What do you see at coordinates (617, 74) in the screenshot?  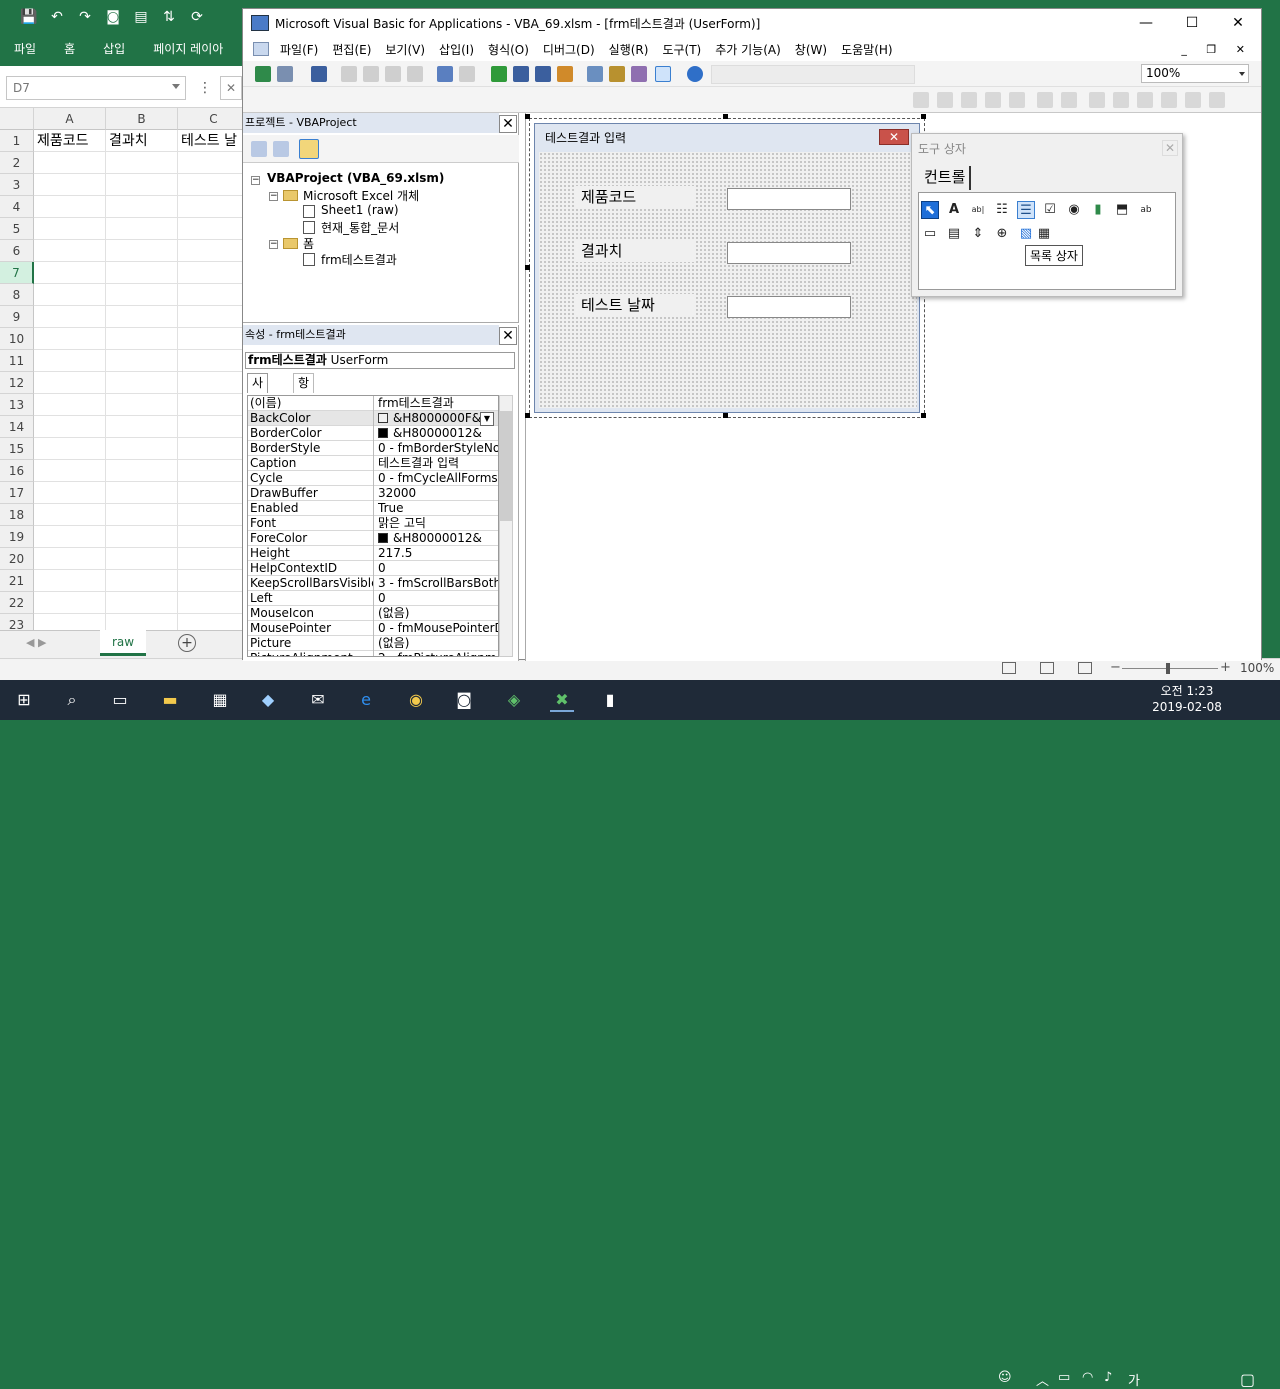 I see `properties-window-icon` at bounding box center [617, 74].